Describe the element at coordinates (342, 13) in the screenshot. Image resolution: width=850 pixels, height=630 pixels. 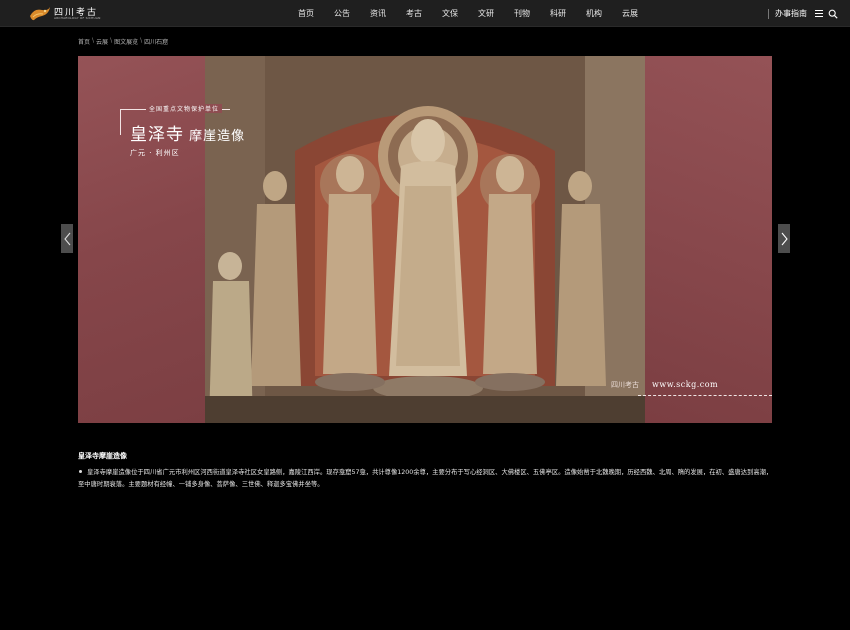
I see `nav-item-notices: 公告` at that location.